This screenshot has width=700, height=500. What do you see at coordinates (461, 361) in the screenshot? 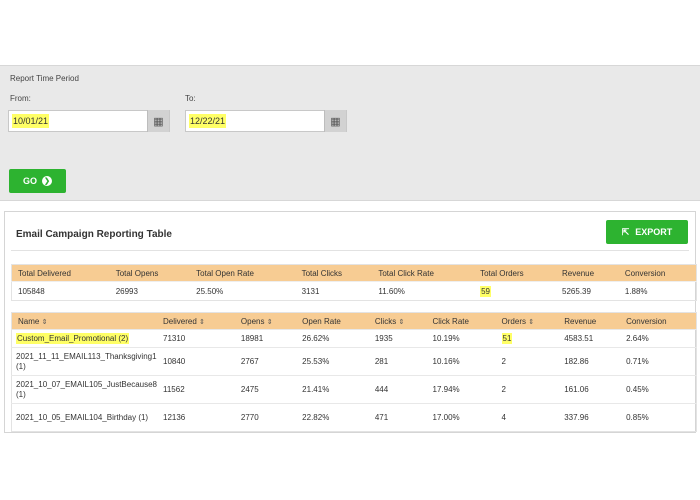
I see `table-cell: 10.16%` at bounding box center [461, 361].